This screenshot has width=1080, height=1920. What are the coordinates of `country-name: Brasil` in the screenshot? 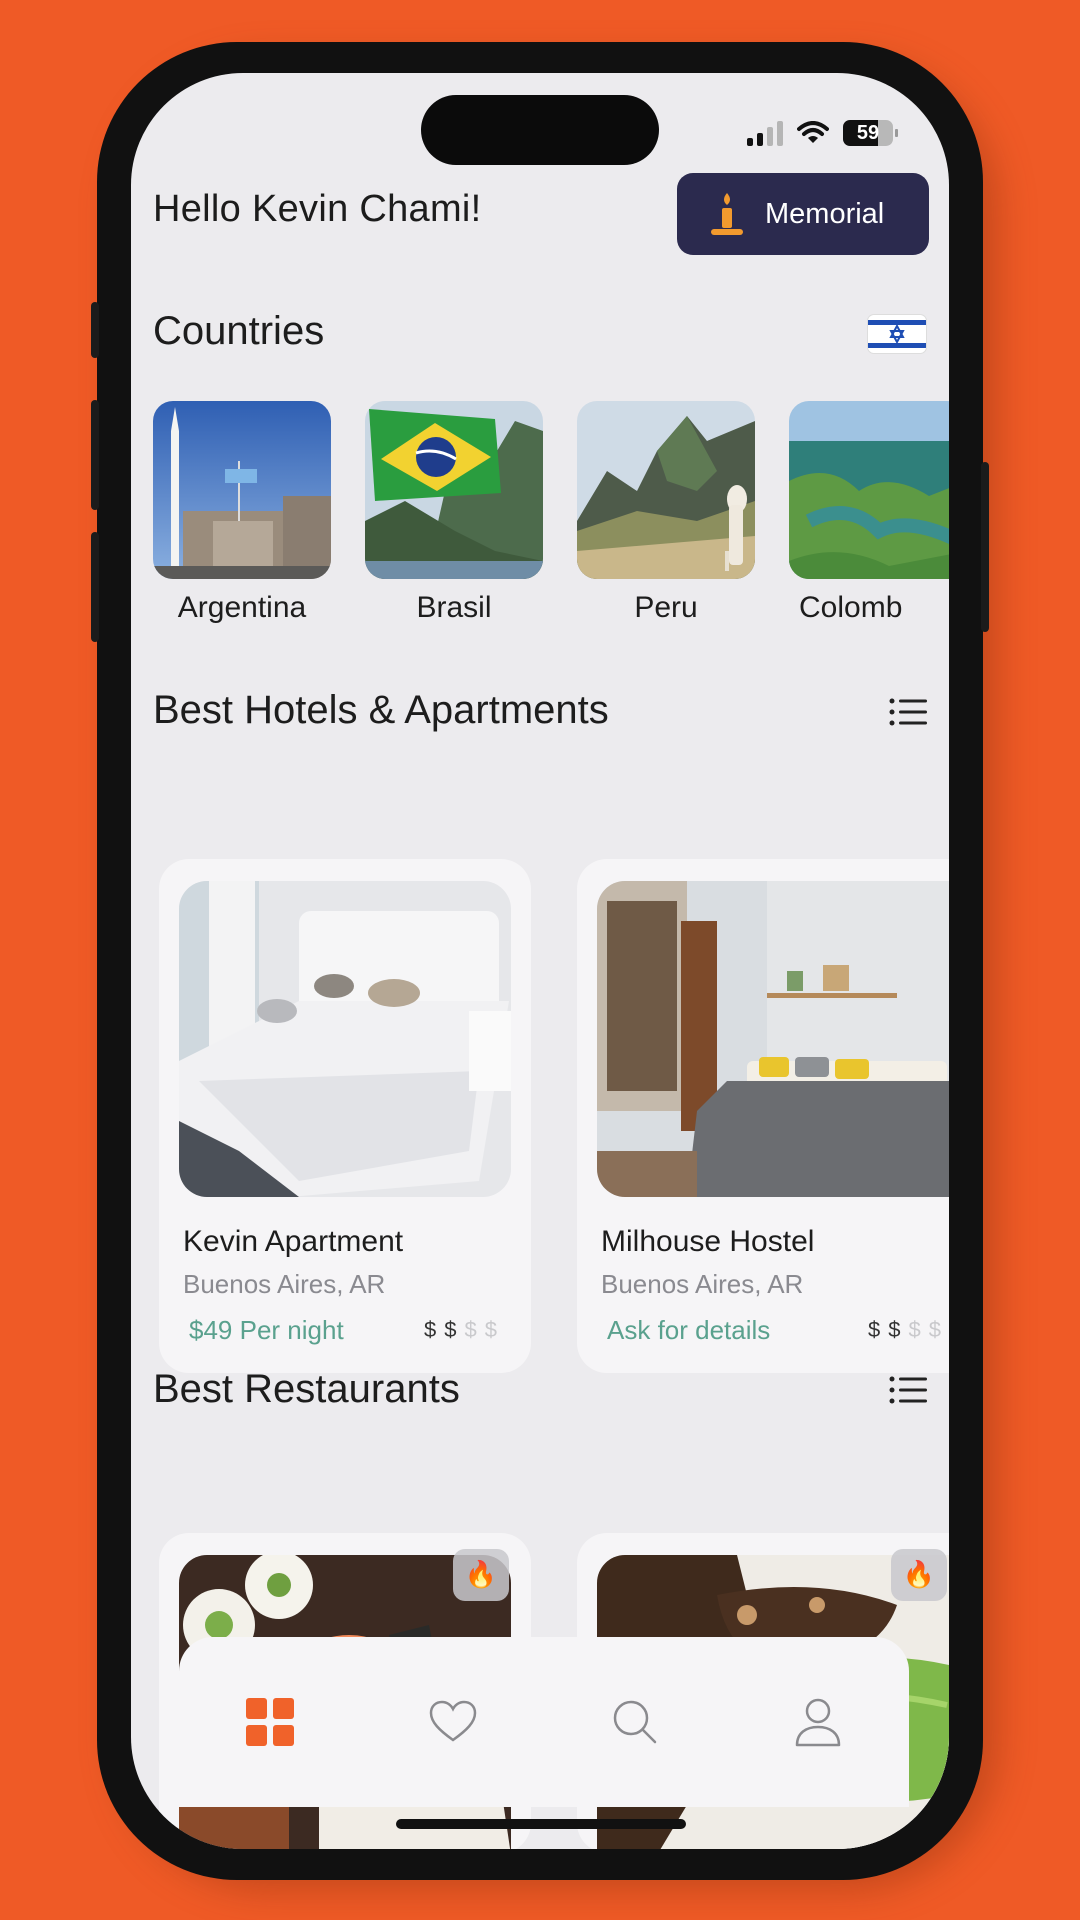 It's located at (454, 607).